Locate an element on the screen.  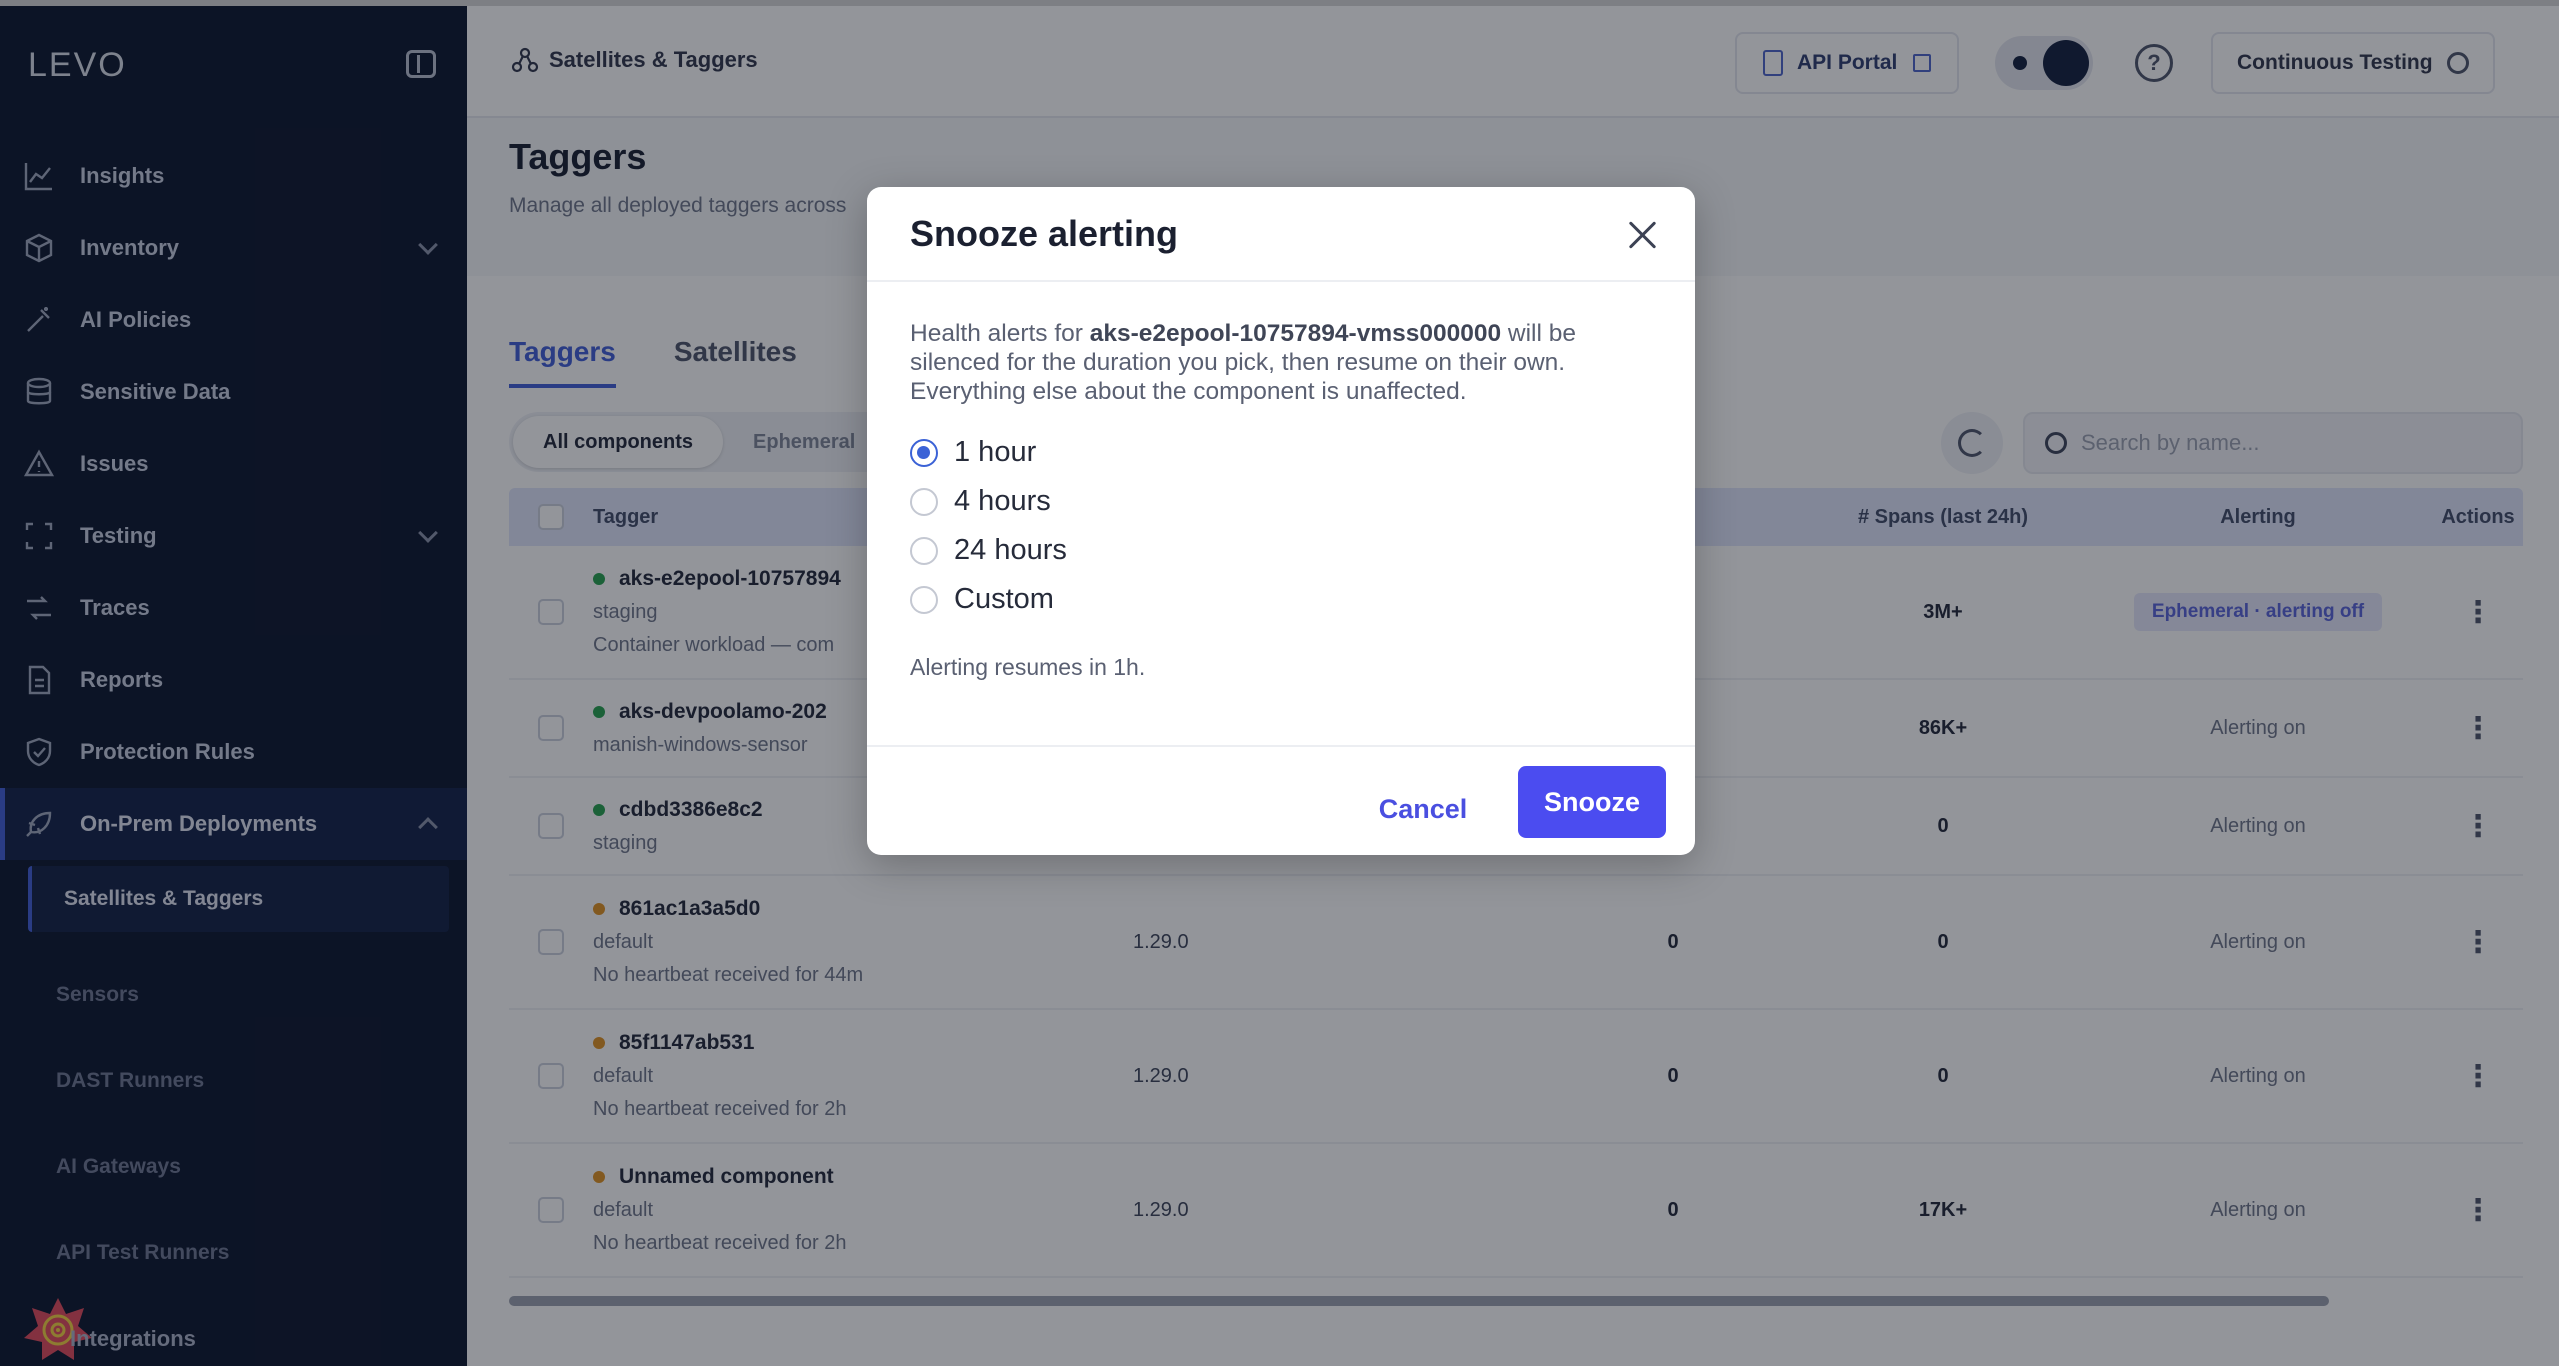
close-icon is located at coordinates (1643, 235).